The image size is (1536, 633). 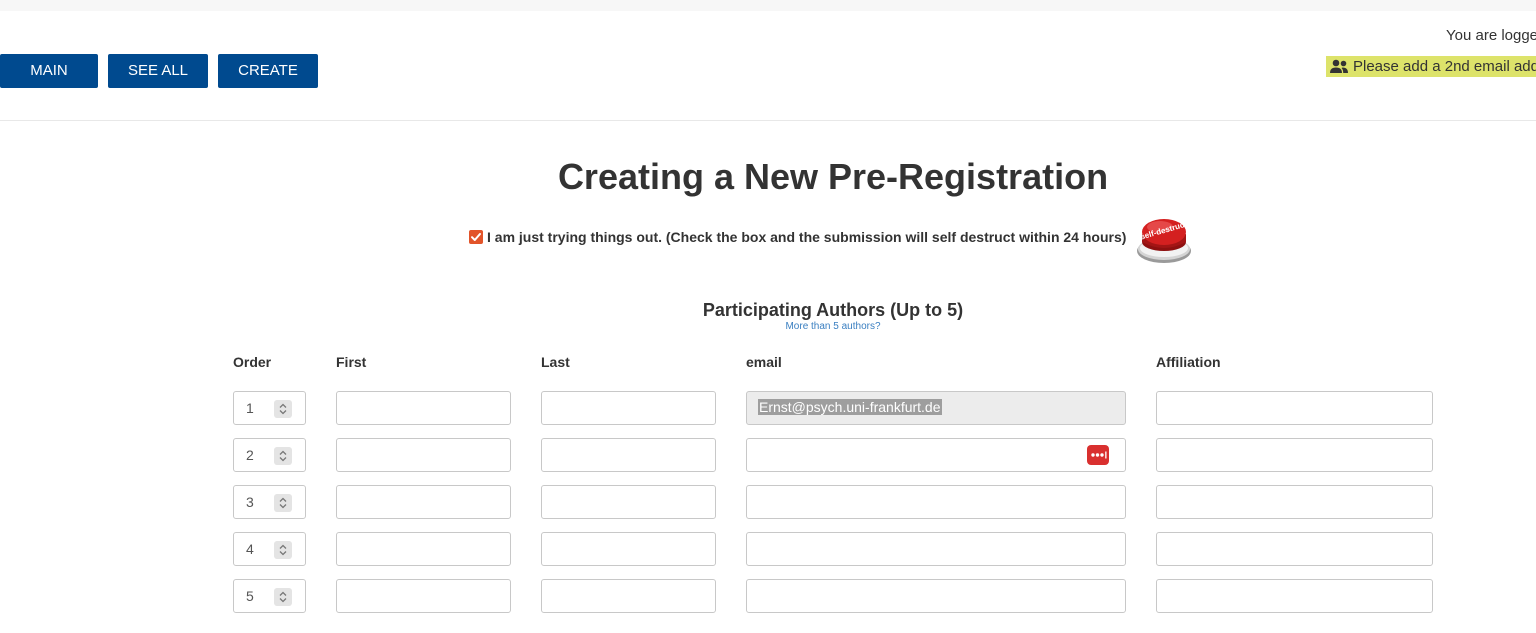 I want to click on email-notice-text: Please add a 2nd email address, so click(x=1444, y=66).